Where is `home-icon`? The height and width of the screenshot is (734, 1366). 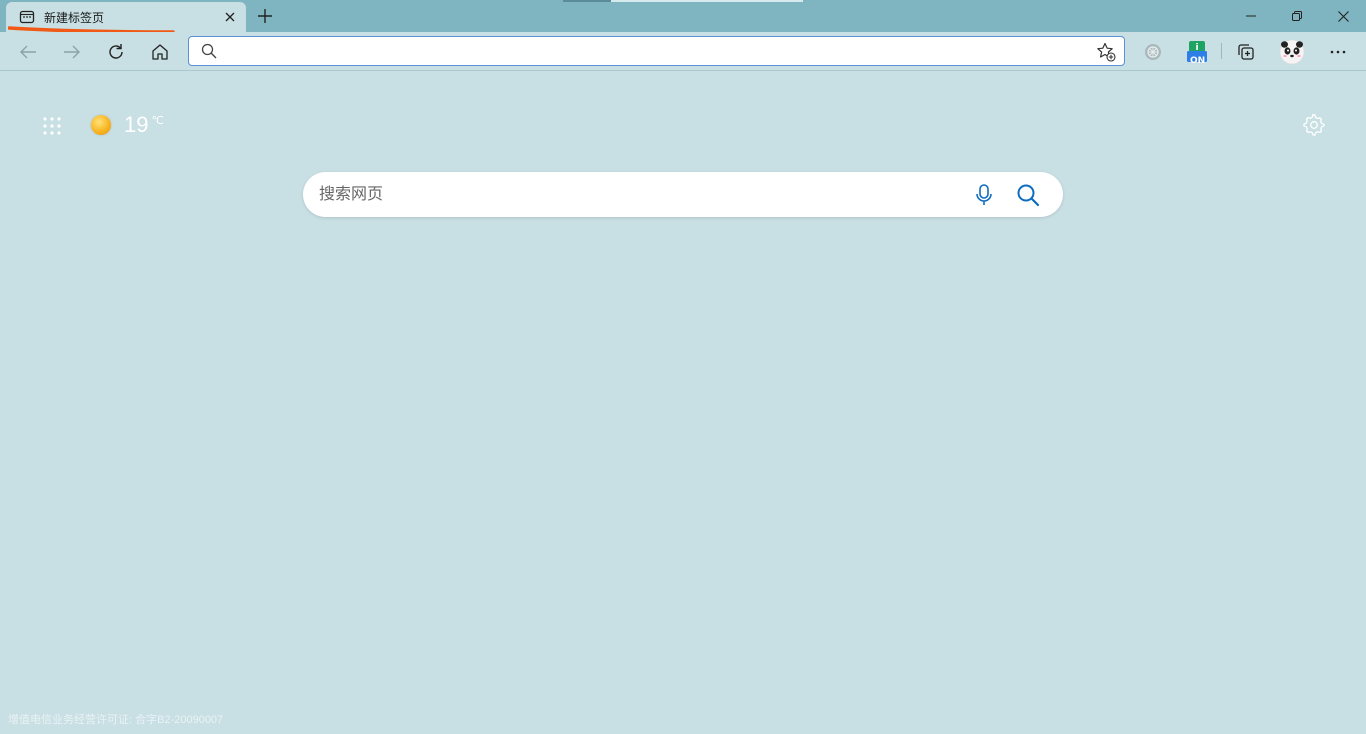 home-icon is located at coordinates (160, 52).